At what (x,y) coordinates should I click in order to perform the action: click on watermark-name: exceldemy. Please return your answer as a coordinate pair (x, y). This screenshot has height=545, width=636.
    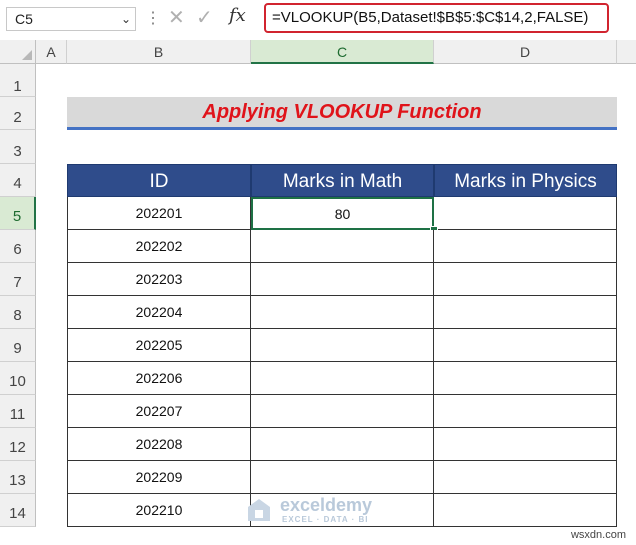
    Looking at the image, I should click on (326, 505).